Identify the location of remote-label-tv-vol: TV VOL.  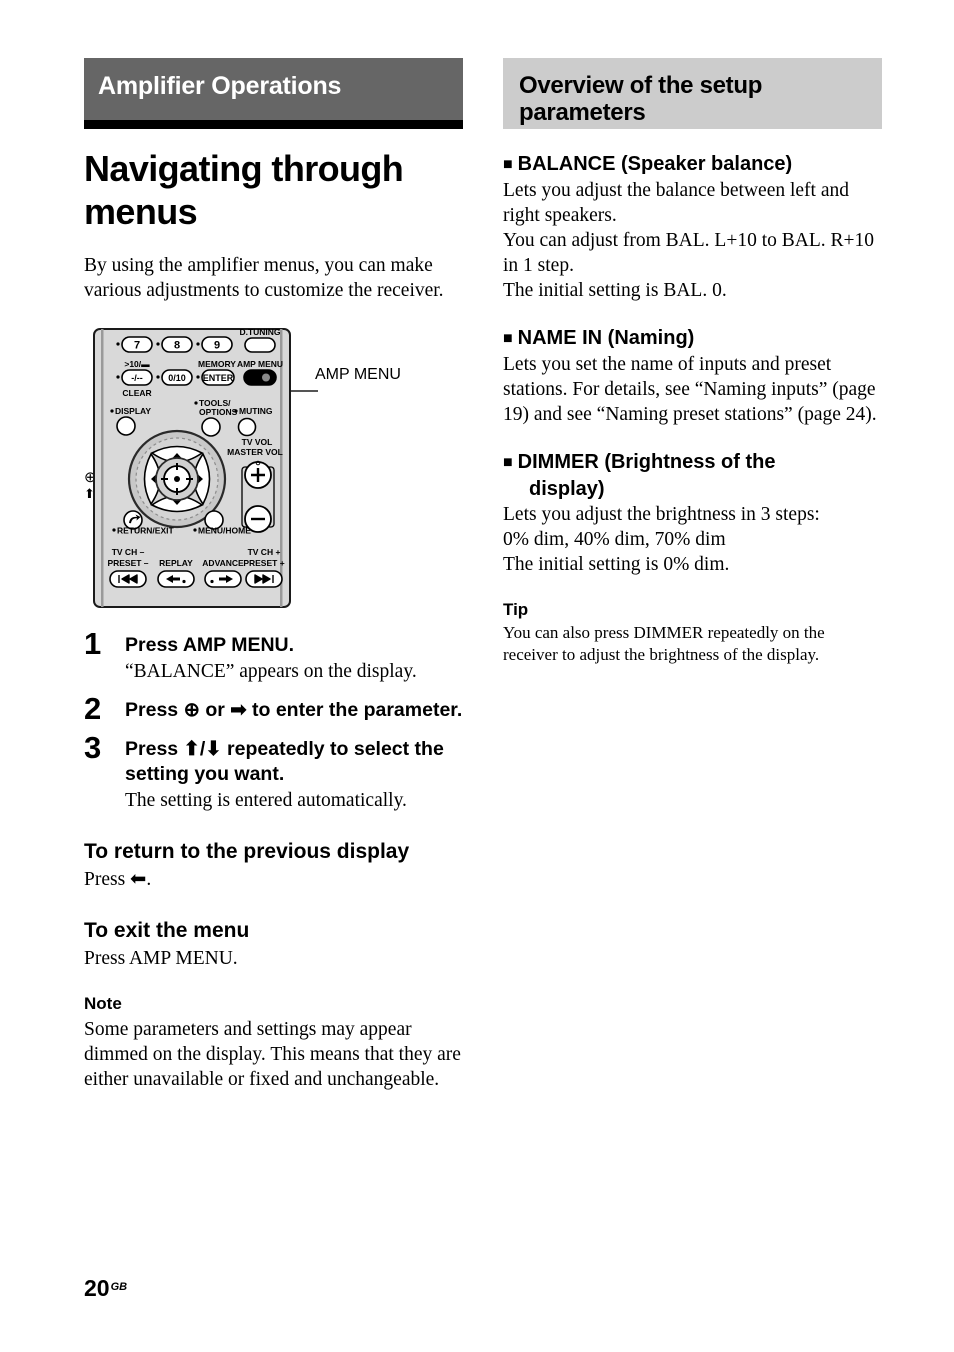
(257, 442).